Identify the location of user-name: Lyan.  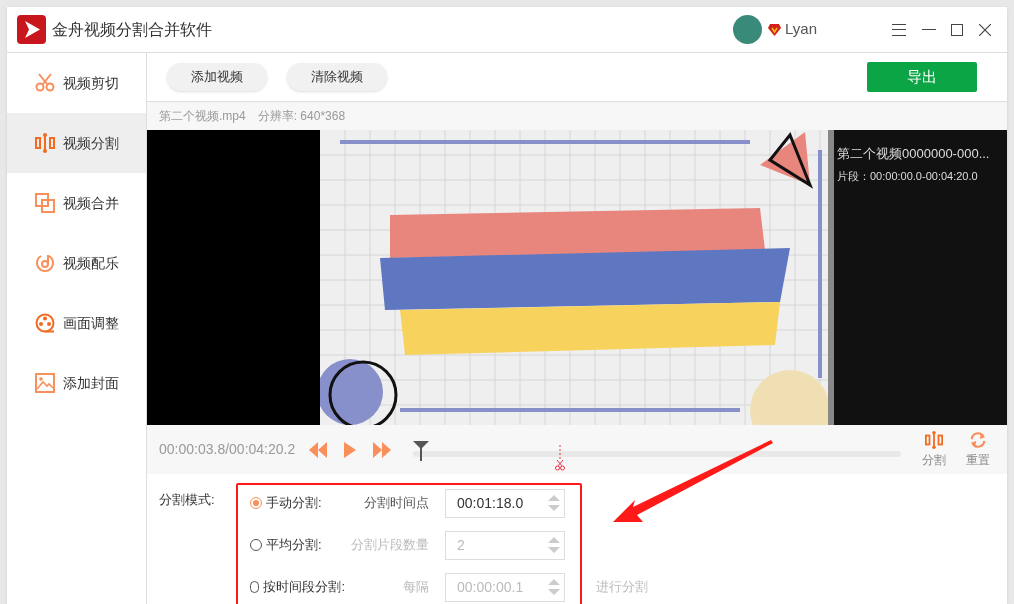
(801, 29).